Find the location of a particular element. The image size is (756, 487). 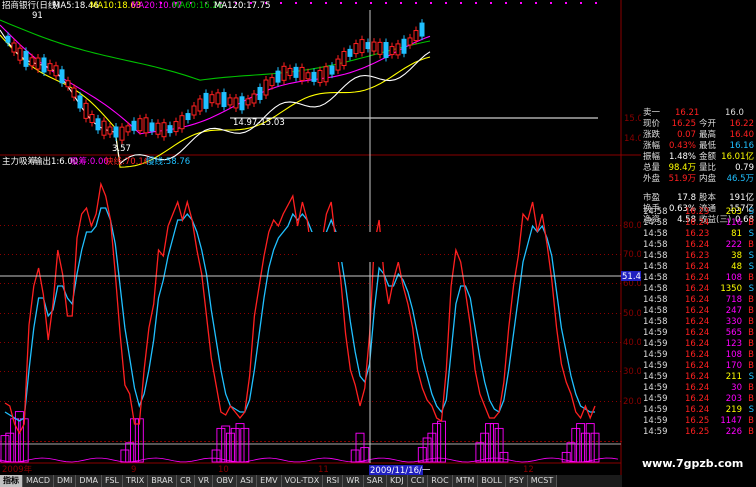

tab-mtm: MTM is located at coordinates (465, 481).